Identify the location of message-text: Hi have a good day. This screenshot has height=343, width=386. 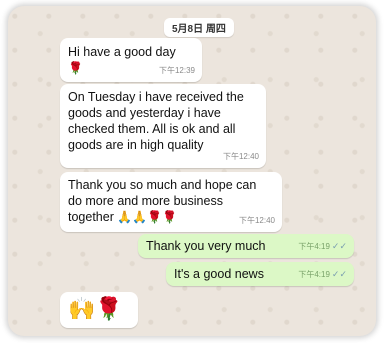
(122, 52).